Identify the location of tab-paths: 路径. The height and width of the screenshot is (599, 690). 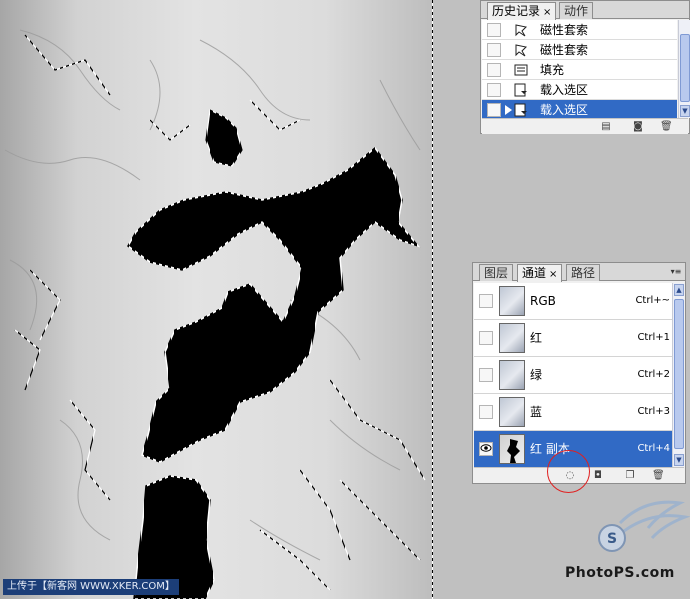
(583, 272).